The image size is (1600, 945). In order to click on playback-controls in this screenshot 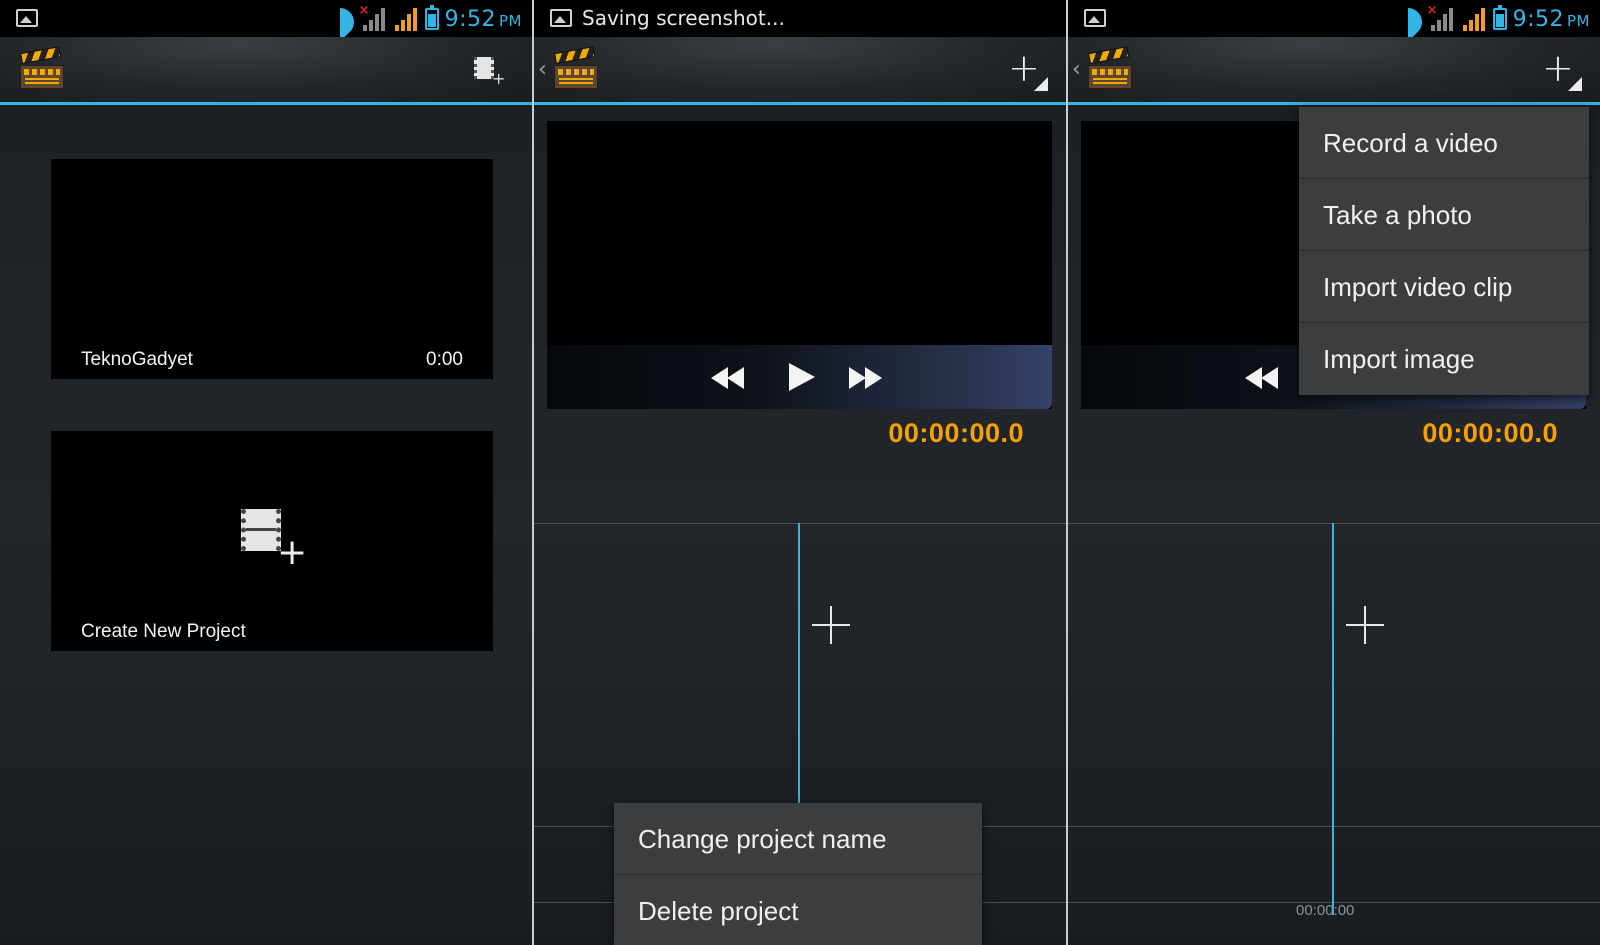, I will do `click(799, 377)`.